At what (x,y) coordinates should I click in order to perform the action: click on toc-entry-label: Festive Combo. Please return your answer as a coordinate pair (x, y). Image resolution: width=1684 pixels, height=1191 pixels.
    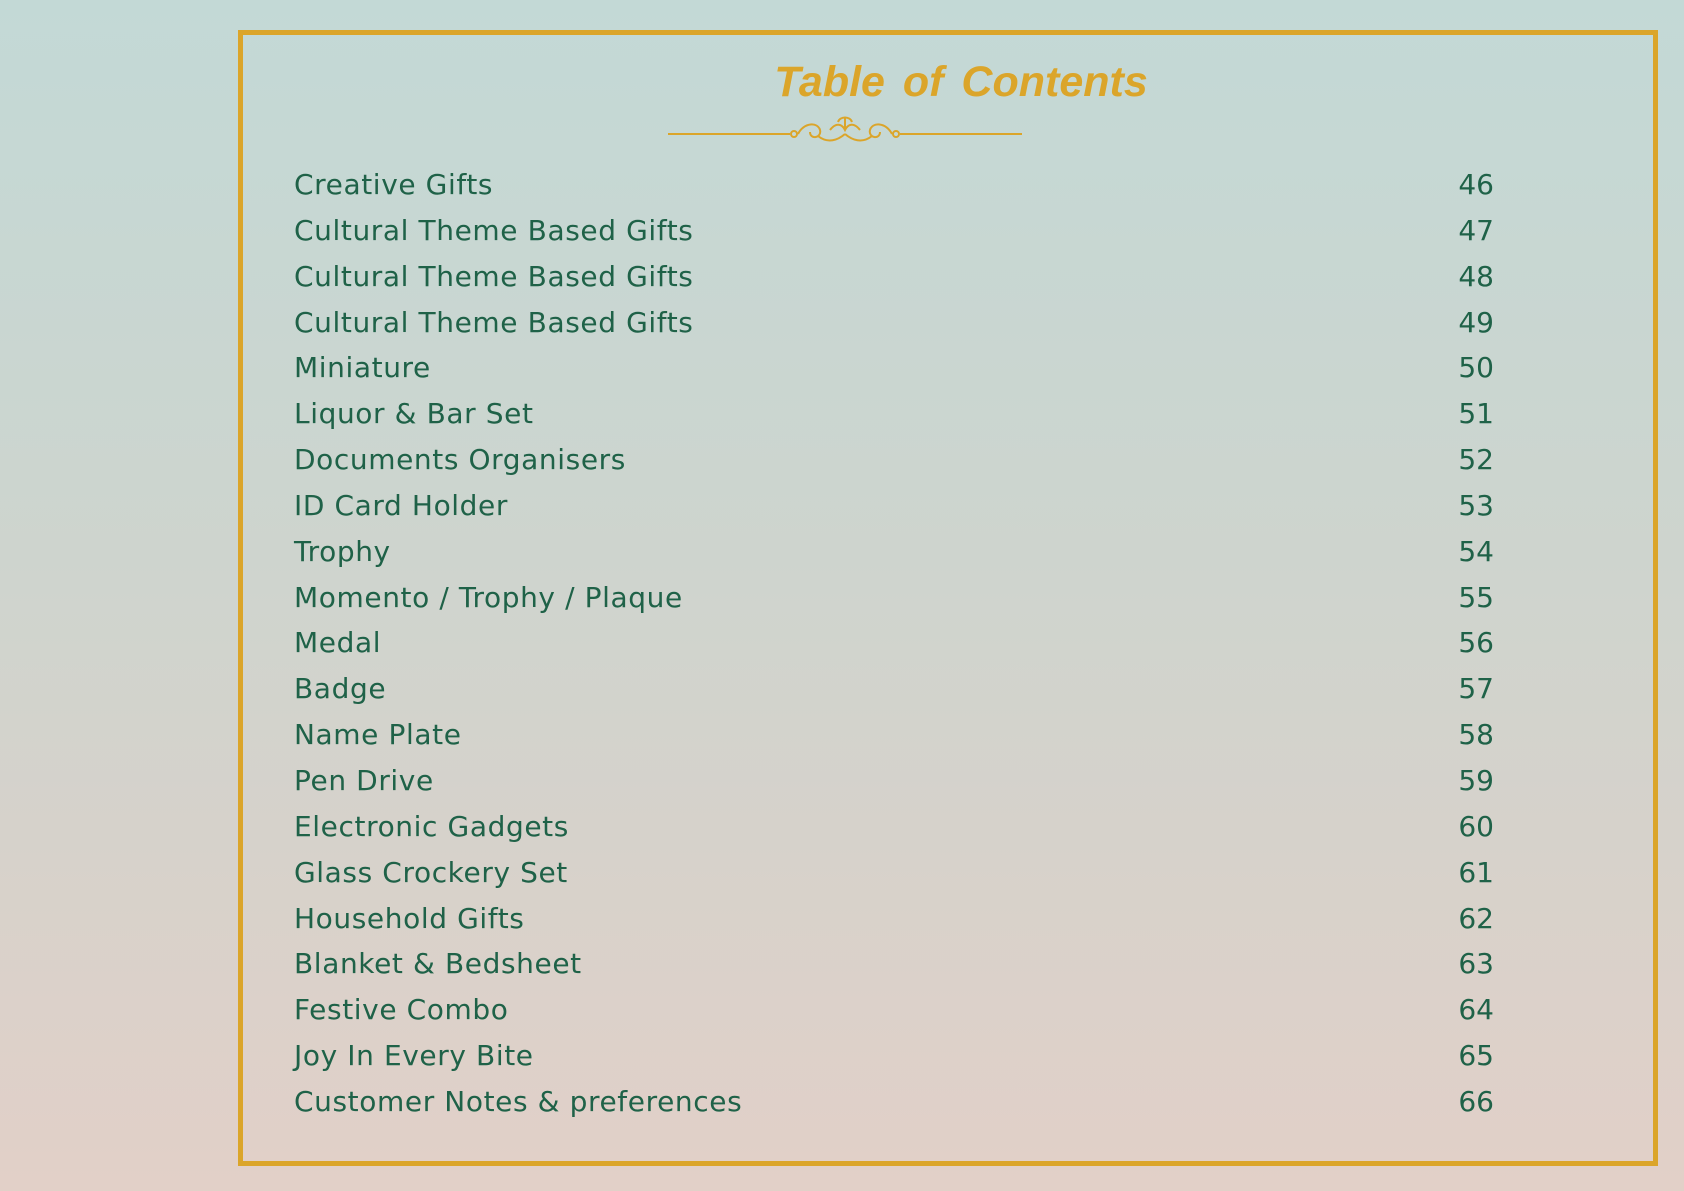
    Looking at the image, I should click on (401, 1010).